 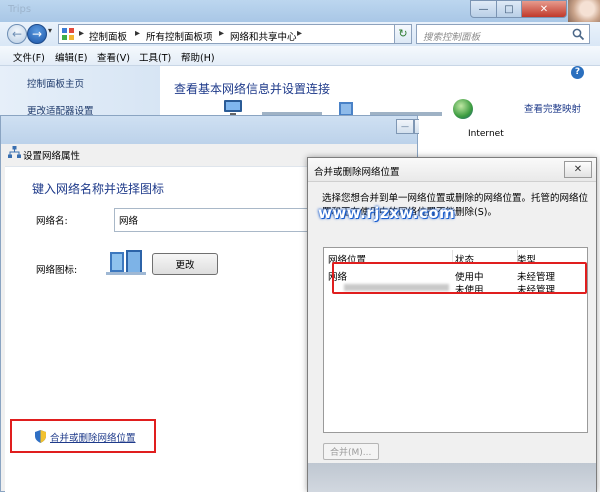 What do you see at coordinates (577, 72) in the screenshot?
I see `help-icon: ?` at bounding box center [577, 72].